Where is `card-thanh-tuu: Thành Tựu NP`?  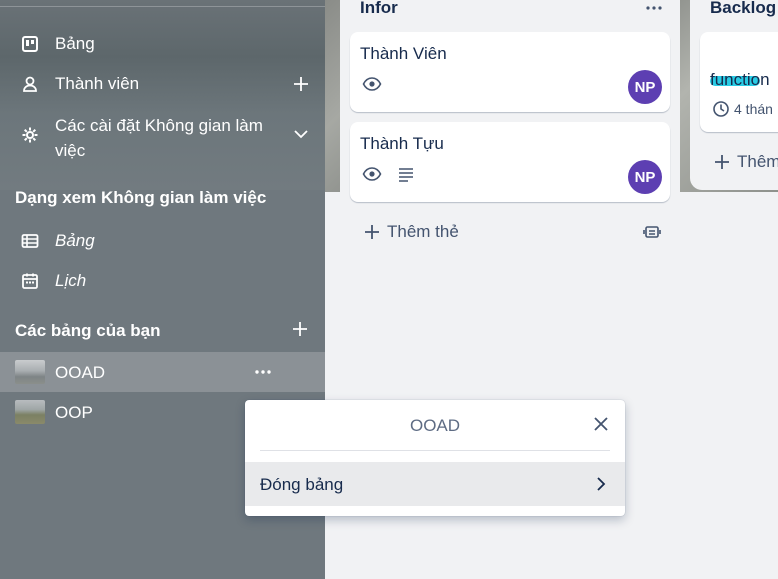 card-thanh-tuu: Thành Tựu NP is located at coordinates (510, 162).